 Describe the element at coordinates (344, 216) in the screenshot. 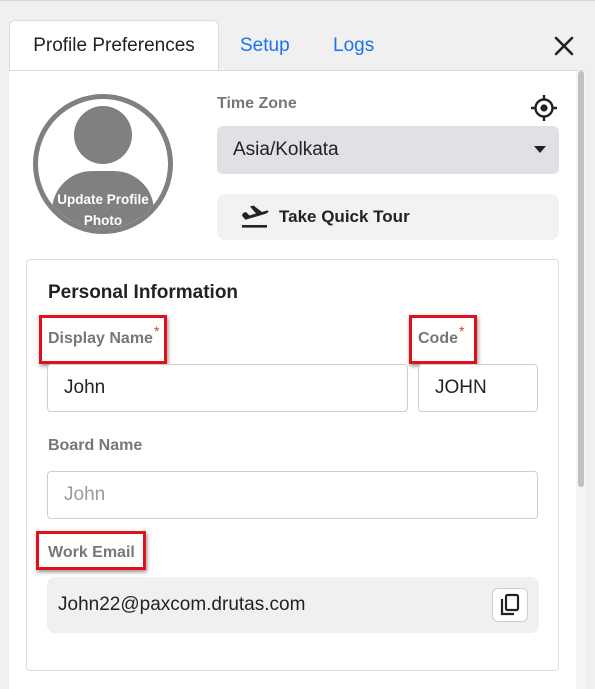

I see `take-quick-tour-label: Take Quick Tour` at that location.